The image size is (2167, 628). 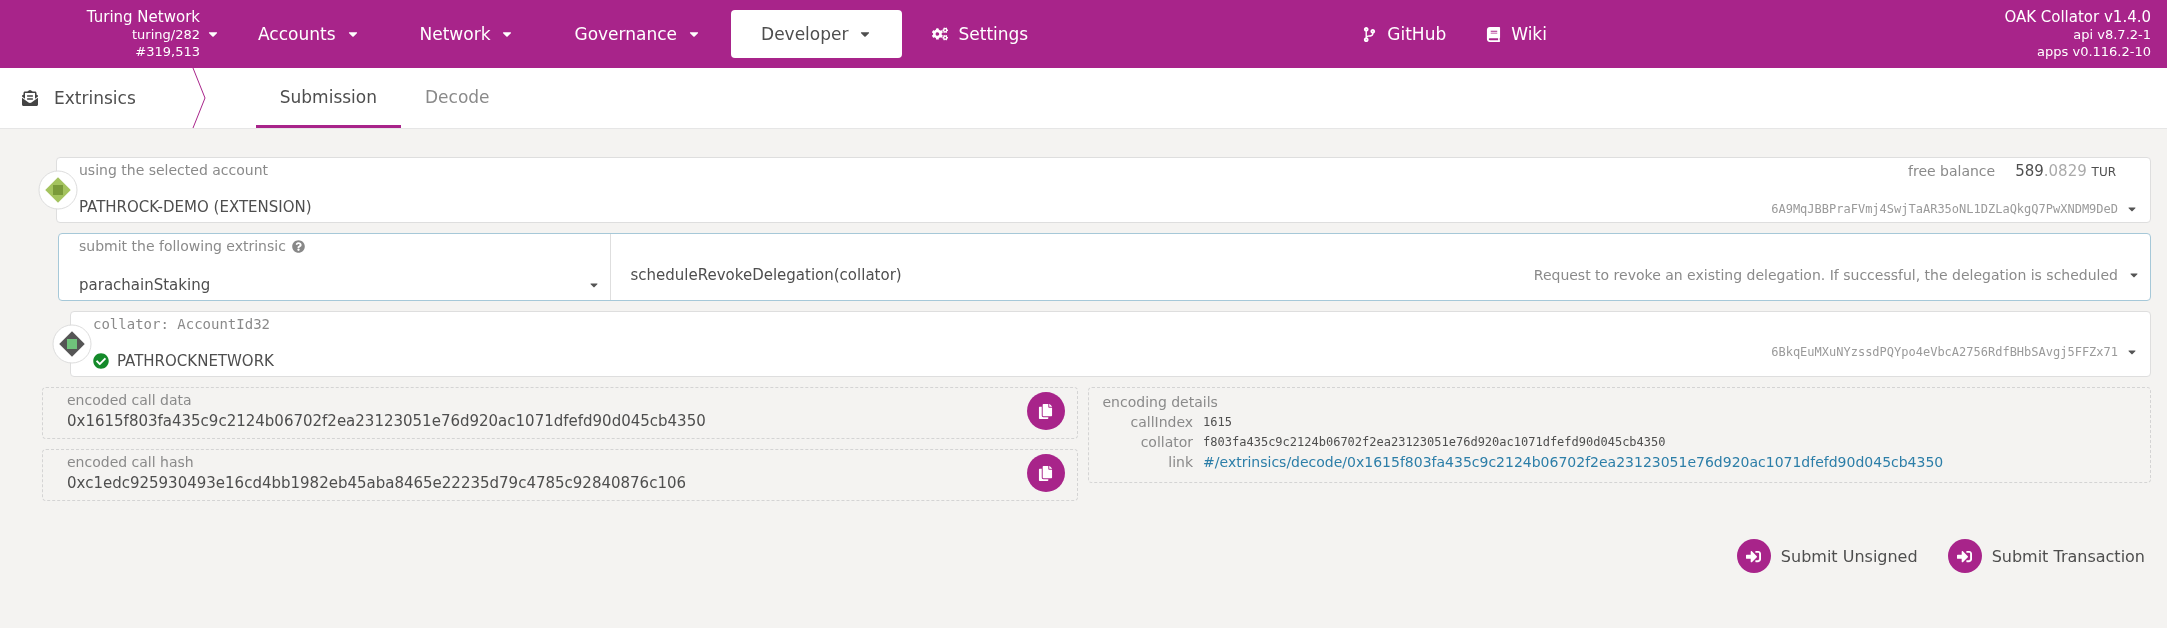 What do you see at coordinates (1516, 34) in the screenshot?
I see `nav-link: Wiki` at bounding box center [1516, 34].